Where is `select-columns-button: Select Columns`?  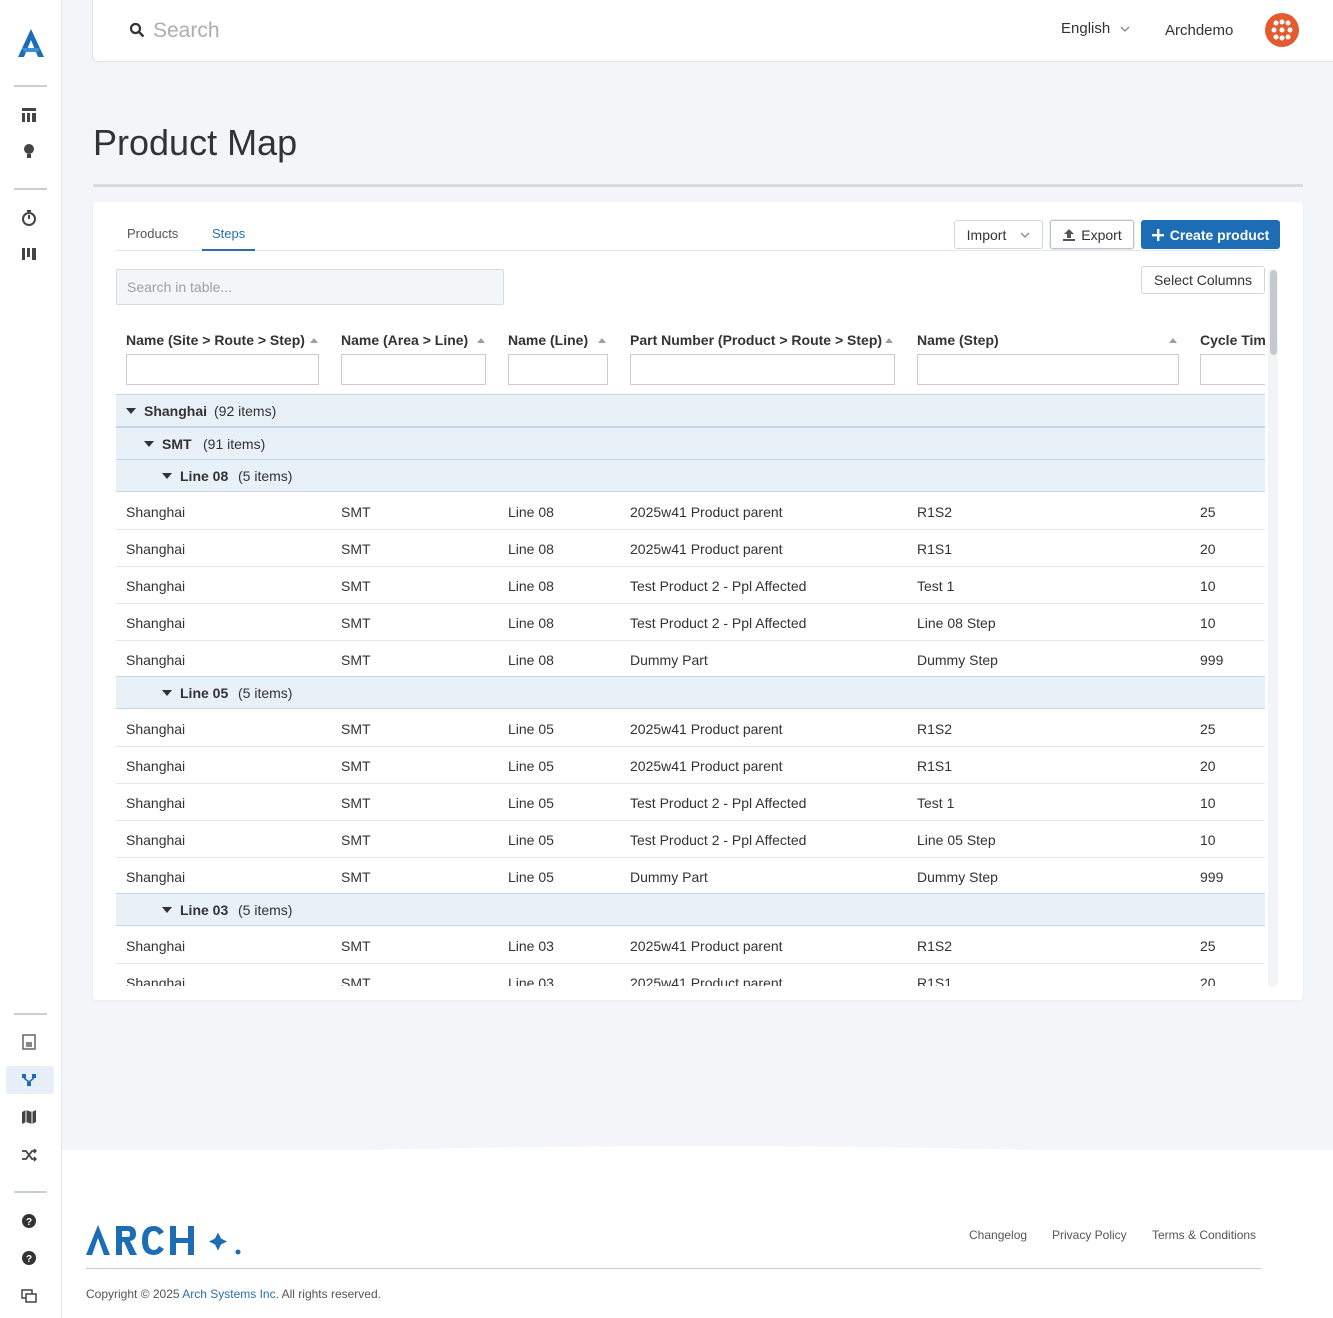 select-columns-button: Select Columns is located at coordinates (1203, 280).